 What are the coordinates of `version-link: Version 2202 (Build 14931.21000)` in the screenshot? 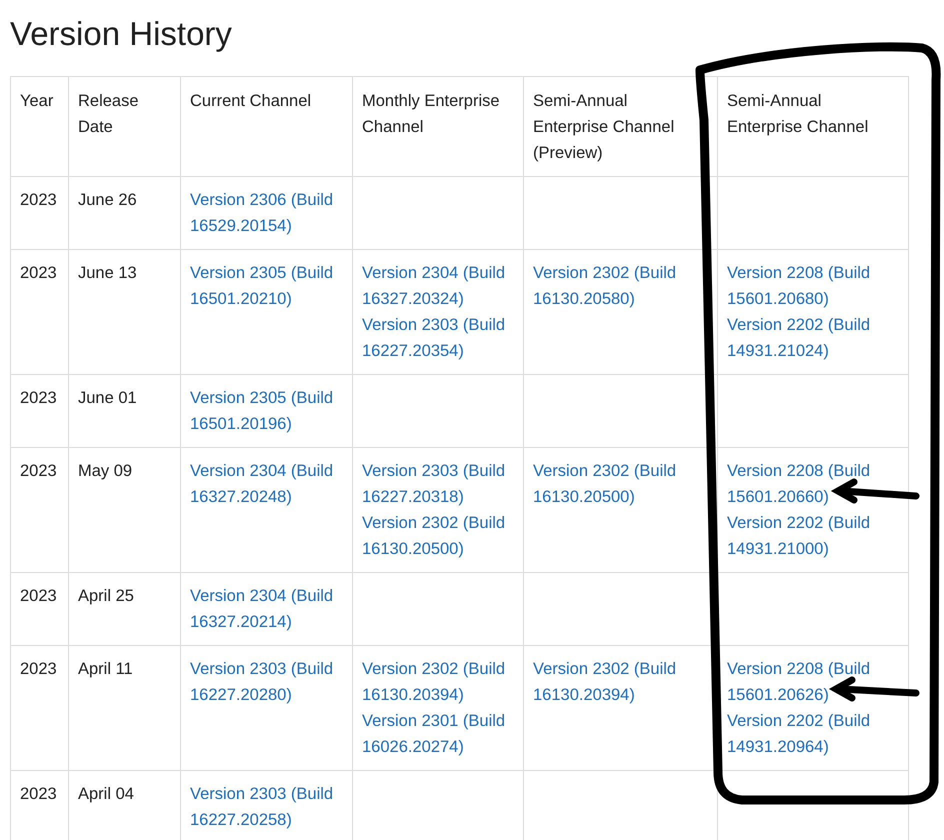 It's located at (813, 536).